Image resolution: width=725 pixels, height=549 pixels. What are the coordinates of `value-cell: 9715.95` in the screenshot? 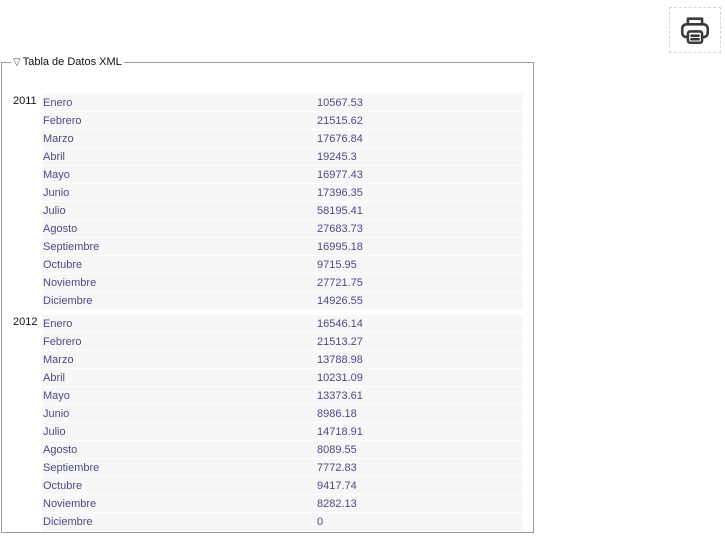 It's located at (337, 265).